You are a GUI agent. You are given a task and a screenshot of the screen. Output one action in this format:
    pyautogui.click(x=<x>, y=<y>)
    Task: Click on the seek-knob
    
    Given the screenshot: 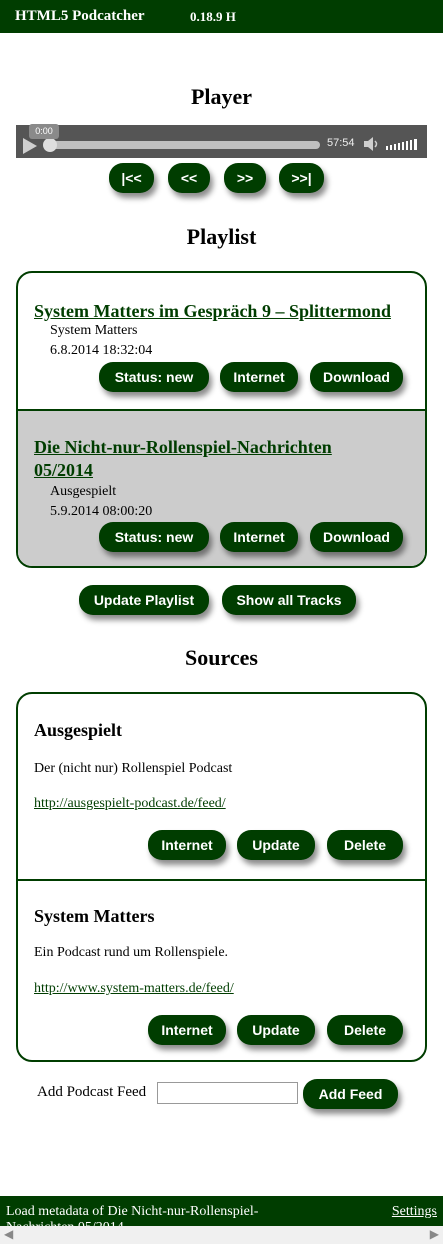 What is the action you would take?
    pyautogui.click(x=50, y=145)
    